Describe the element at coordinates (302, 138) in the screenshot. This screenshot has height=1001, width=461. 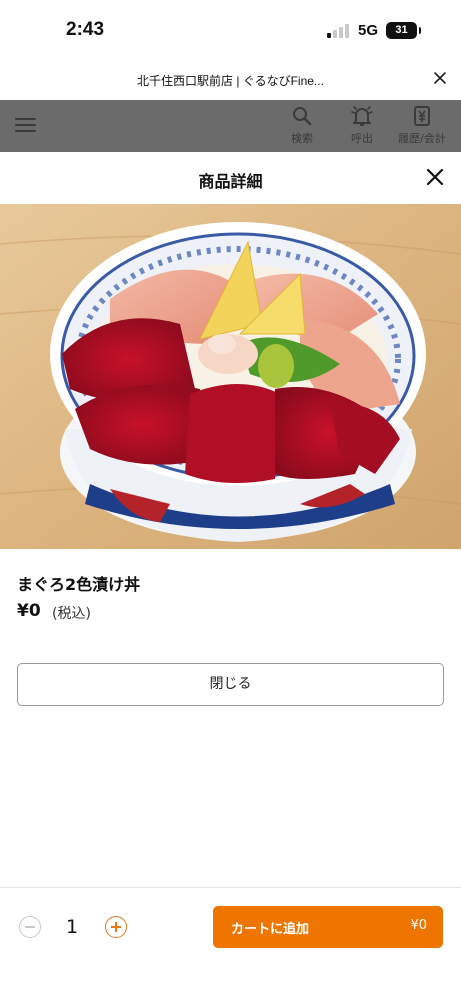
I see `search-label: 検索` at that location.